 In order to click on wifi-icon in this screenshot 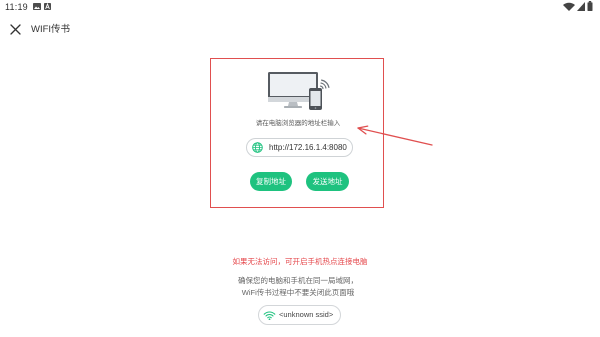, I will do `click(269, 315)`.